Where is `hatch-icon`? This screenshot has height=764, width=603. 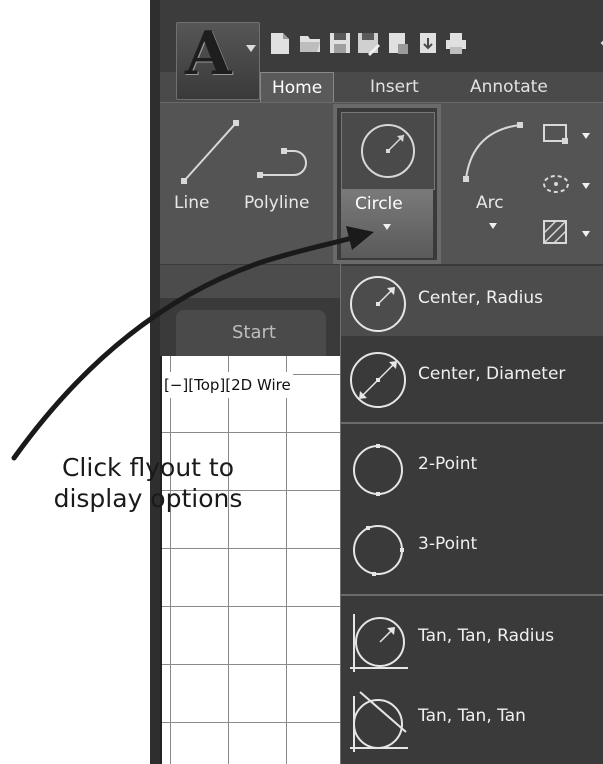
hatch-icon is located at coordinates (555, 232).